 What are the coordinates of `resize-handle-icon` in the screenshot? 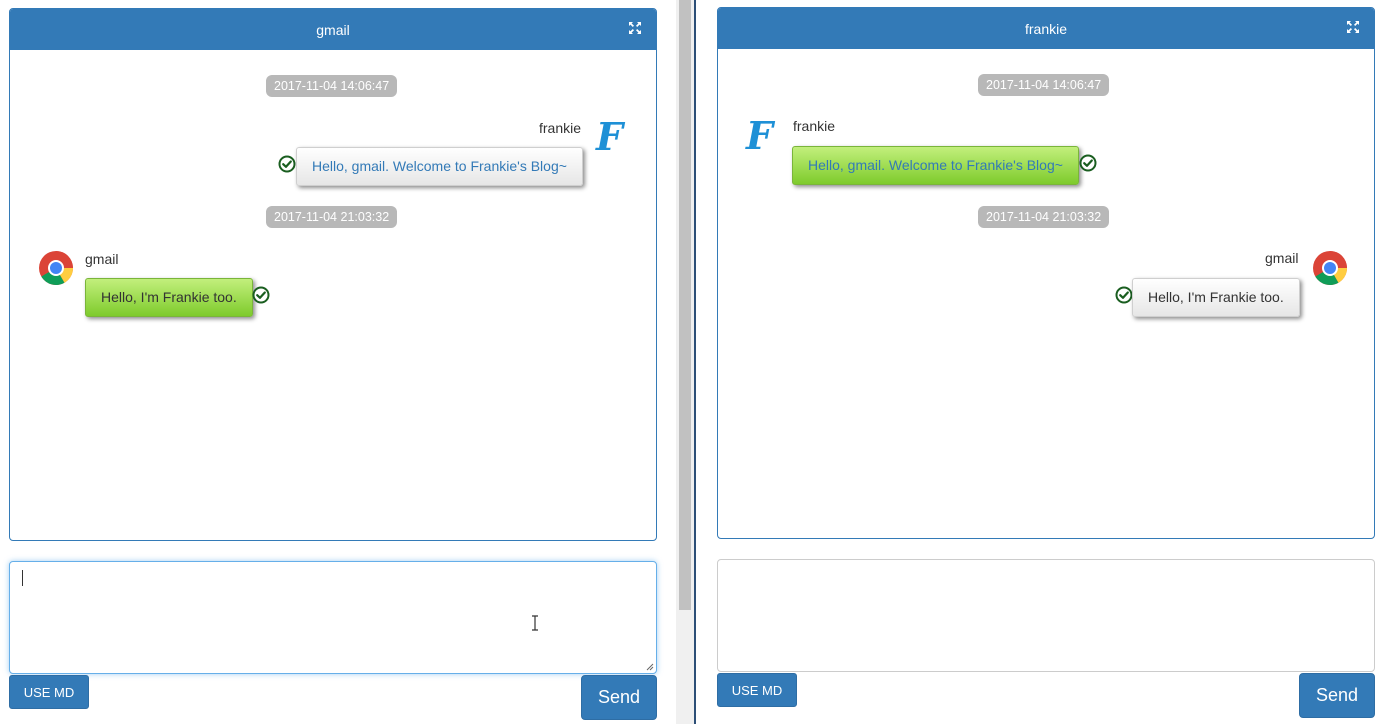 It's located at (650, 667).